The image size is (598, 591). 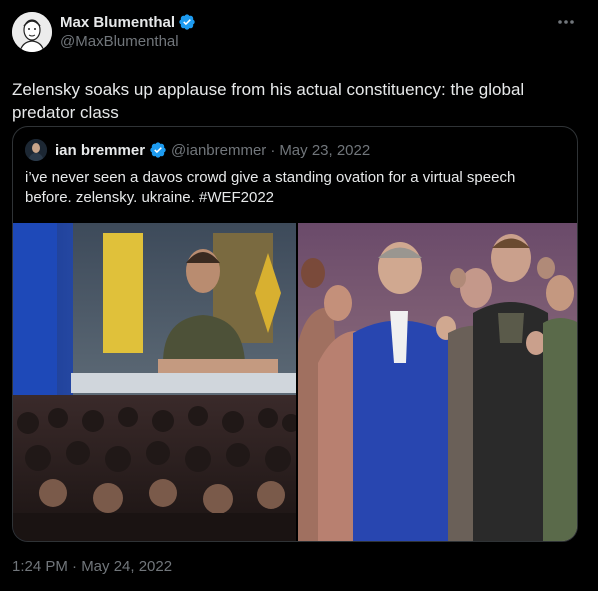 What do you see at coordinates (128, 42) in the screenshot?
I see `author-handle: @MaxBlumenthal` at bounding box center [128, 42].